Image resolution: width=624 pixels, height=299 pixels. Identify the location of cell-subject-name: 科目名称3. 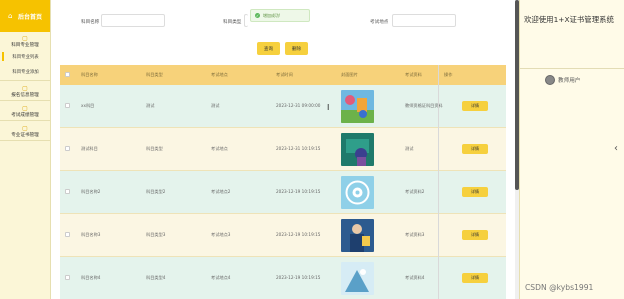
(91, 234).